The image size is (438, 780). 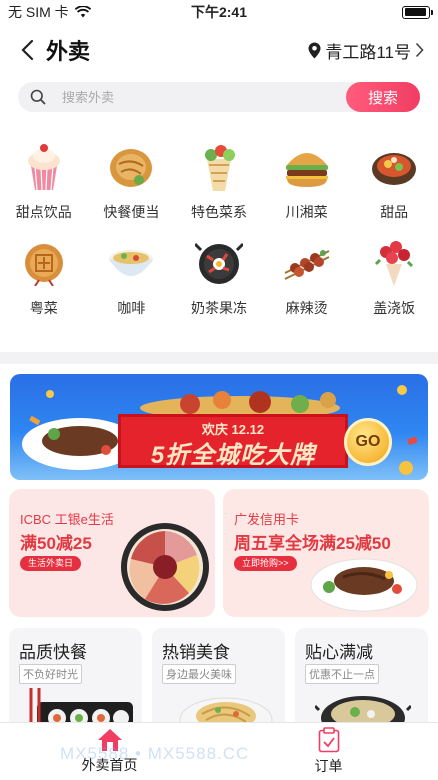 I want to click on promo-card-bank: ICBC 工银e生活, so click(x=67, y=519).